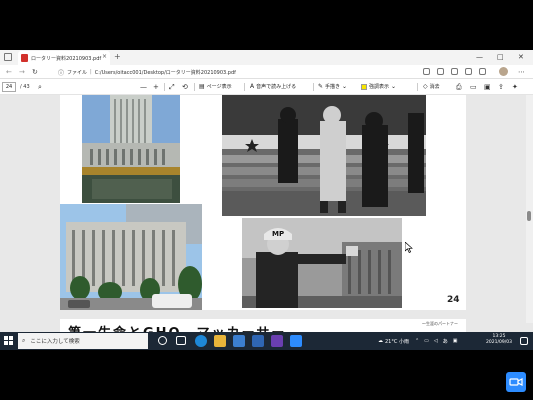 This screenshot has height=400, width=533. What do you see at coordinates (321, 86) in the screenshot?
I see `pen-icon: ✎` at bounding box center [321, 86].